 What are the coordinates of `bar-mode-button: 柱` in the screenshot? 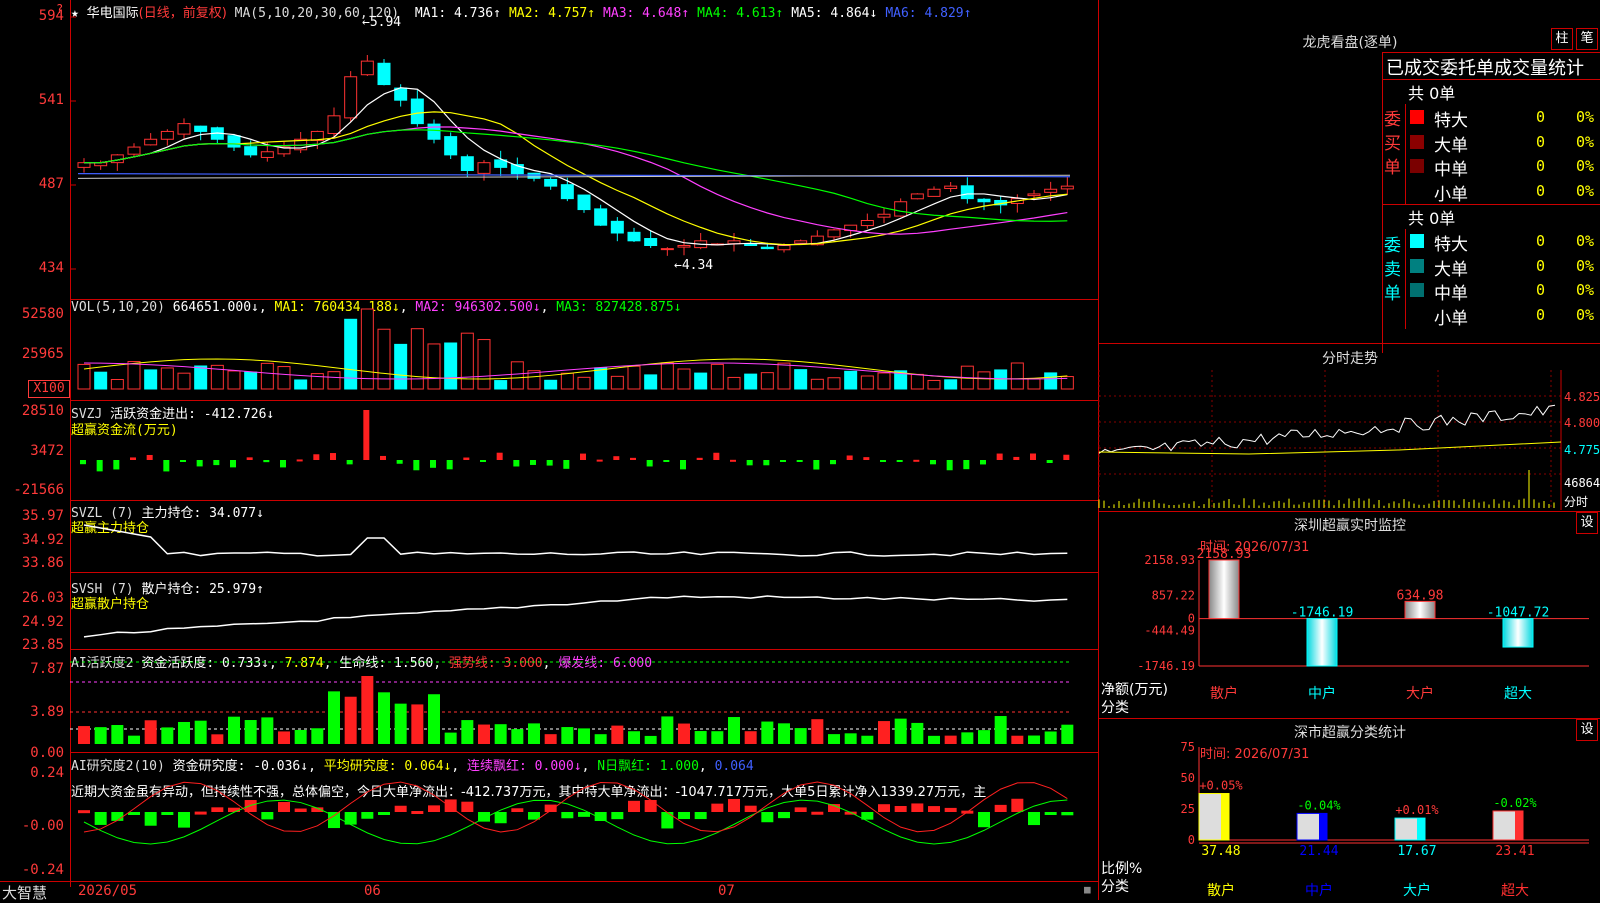 It's located at (1562, 39).